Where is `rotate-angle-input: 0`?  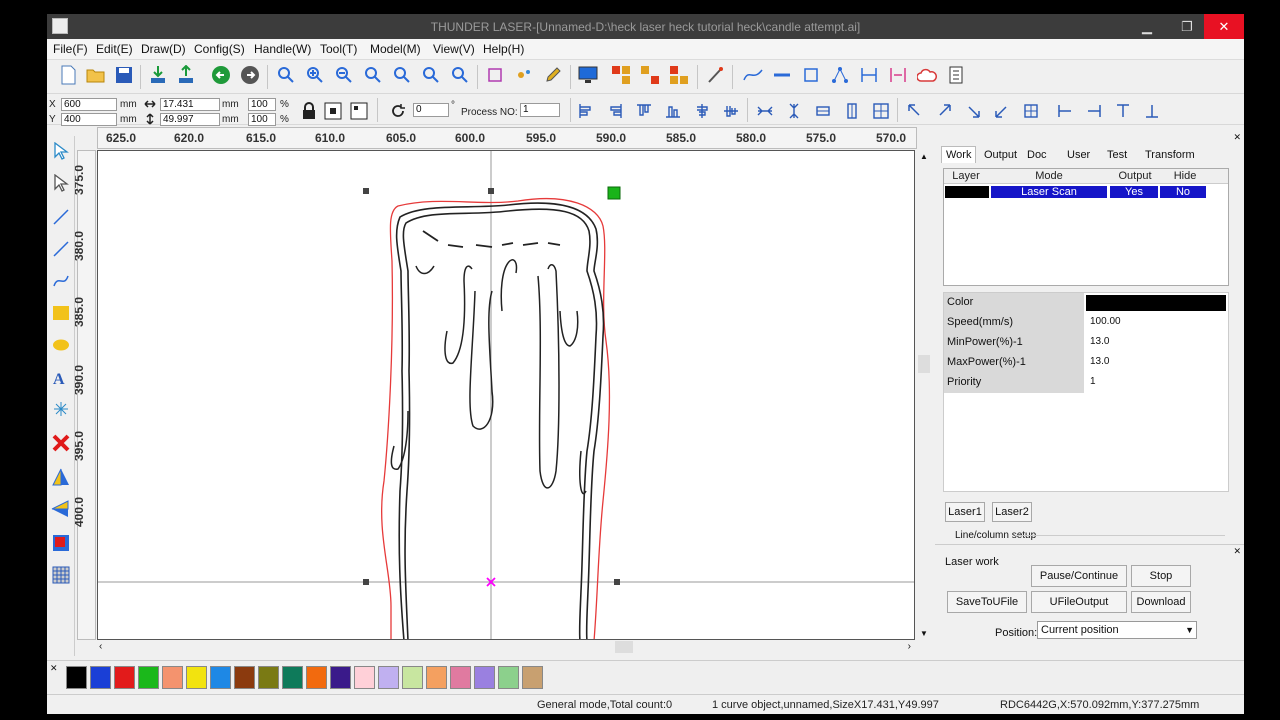 rotate-angle-input: 0 is located at coordinates (431, 110).